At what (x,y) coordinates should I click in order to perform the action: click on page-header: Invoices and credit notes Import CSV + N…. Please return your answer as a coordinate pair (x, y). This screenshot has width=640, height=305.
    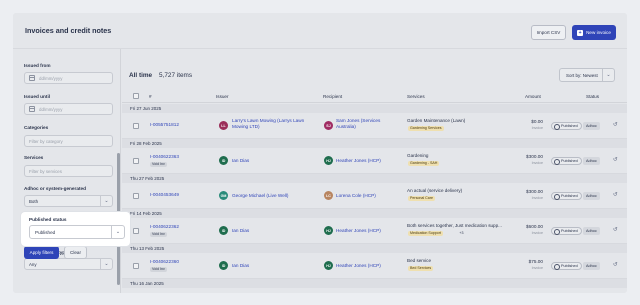
    Looking at the image, I should click on (320, 31).